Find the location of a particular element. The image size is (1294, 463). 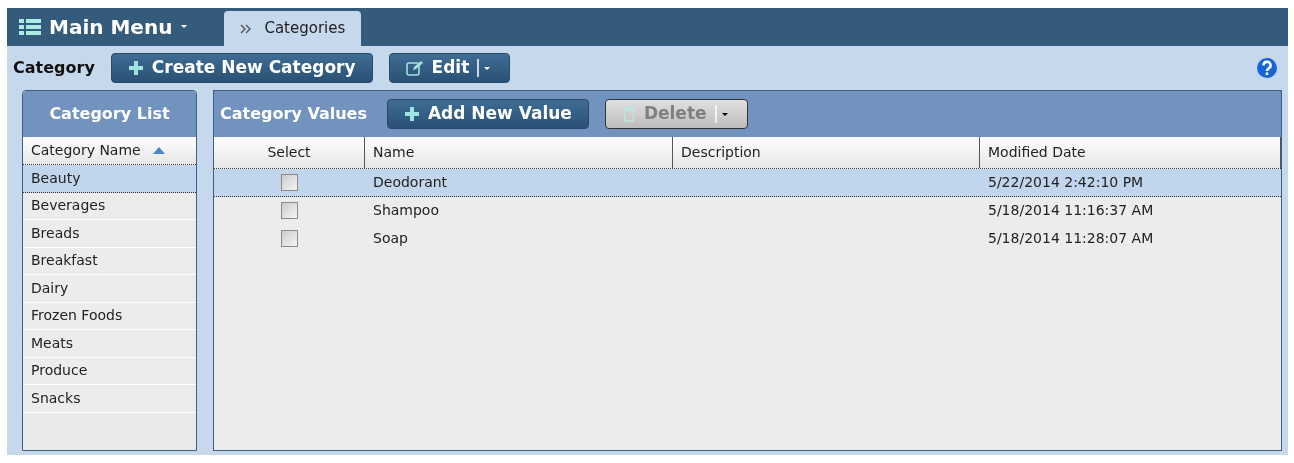

panel-title: Category Values is located at coordinates (293, 114).